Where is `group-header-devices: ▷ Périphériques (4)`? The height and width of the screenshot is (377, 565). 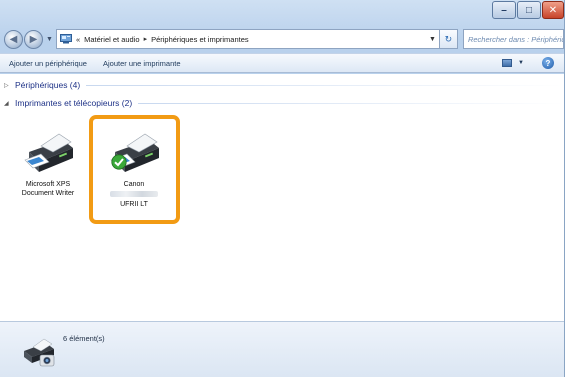
group-header-devices: ▷ Périphériques (4) is located at coordinates (284, 85).